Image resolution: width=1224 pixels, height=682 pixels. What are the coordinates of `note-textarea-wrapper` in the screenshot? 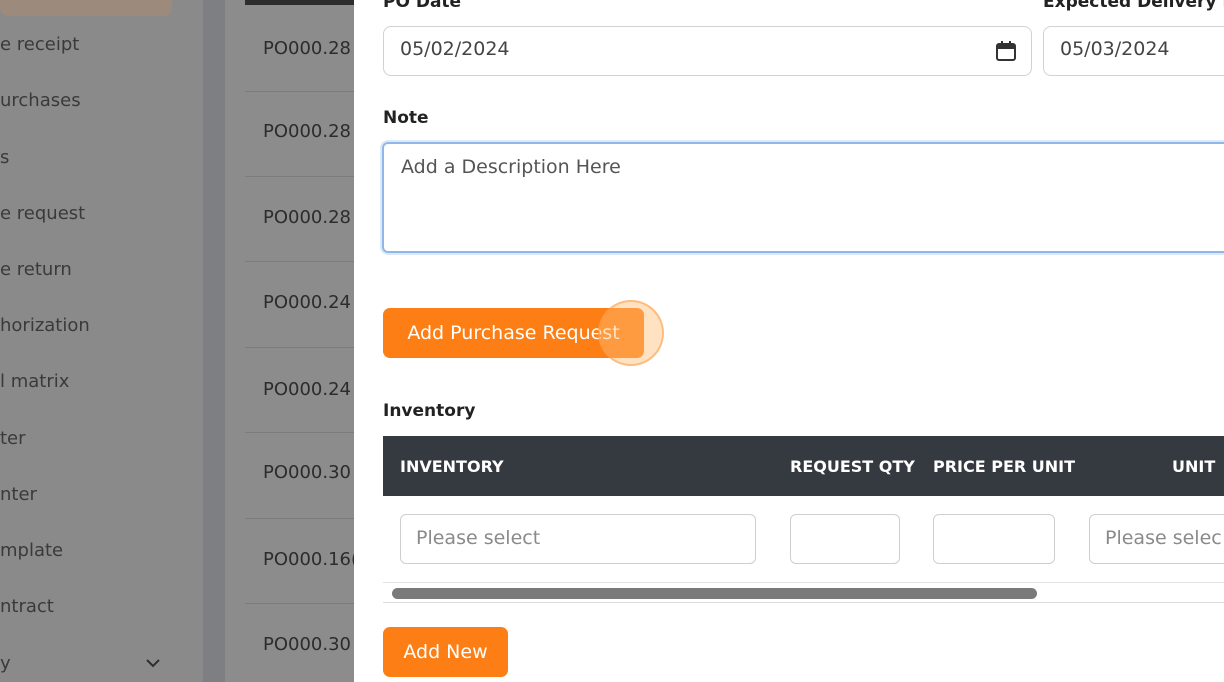 It's located at (803, 197).